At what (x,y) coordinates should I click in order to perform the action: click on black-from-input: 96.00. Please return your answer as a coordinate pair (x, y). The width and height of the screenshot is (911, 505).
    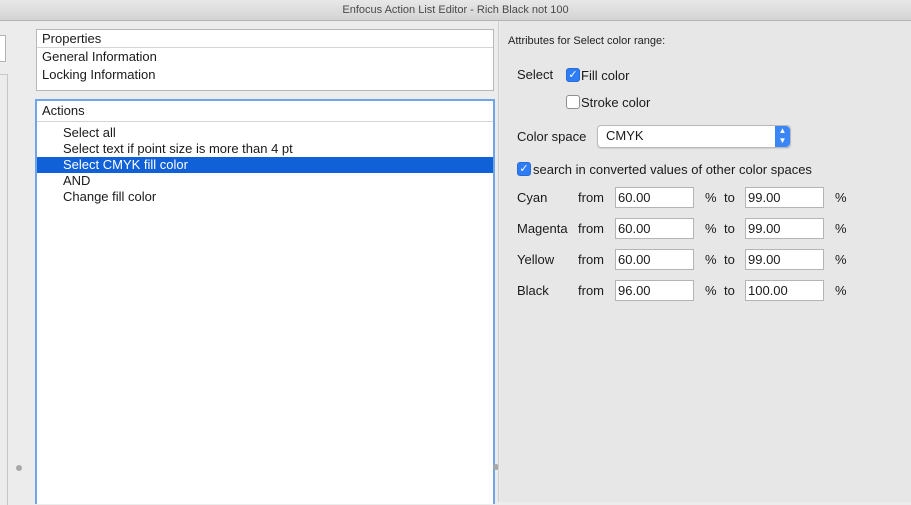
    Looking at the image, I should click on (654, 290).